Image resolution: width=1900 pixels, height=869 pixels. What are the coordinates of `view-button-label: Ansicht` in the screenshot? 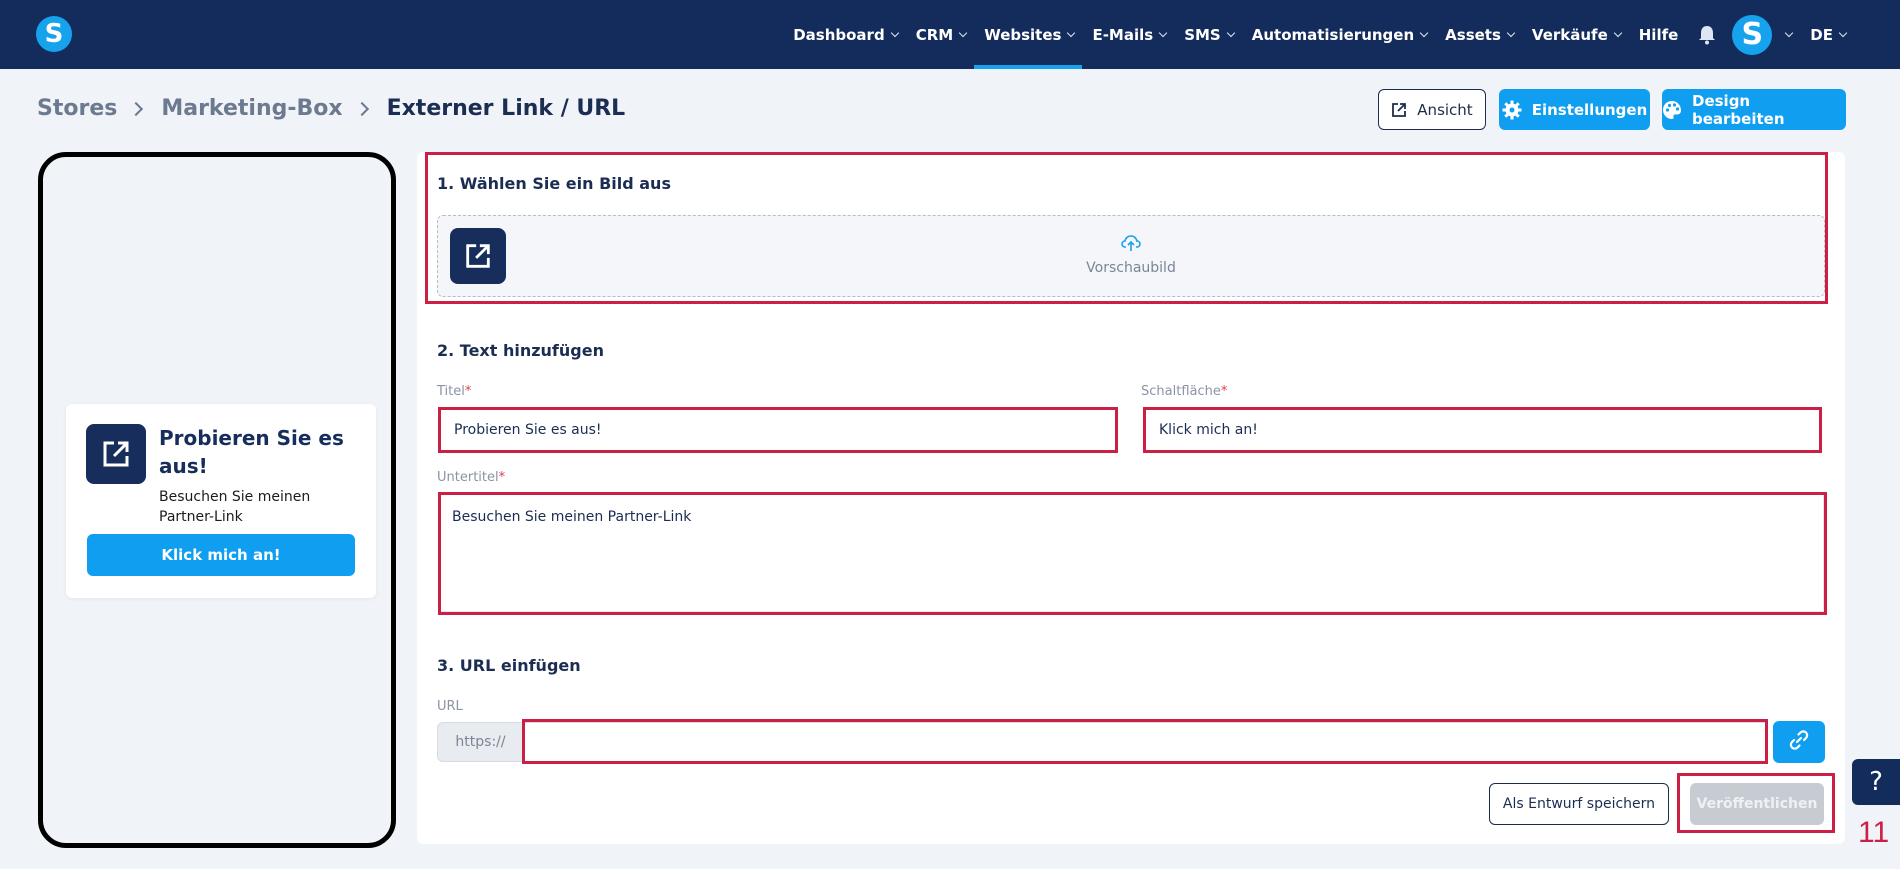 It's located at (1445, 109).